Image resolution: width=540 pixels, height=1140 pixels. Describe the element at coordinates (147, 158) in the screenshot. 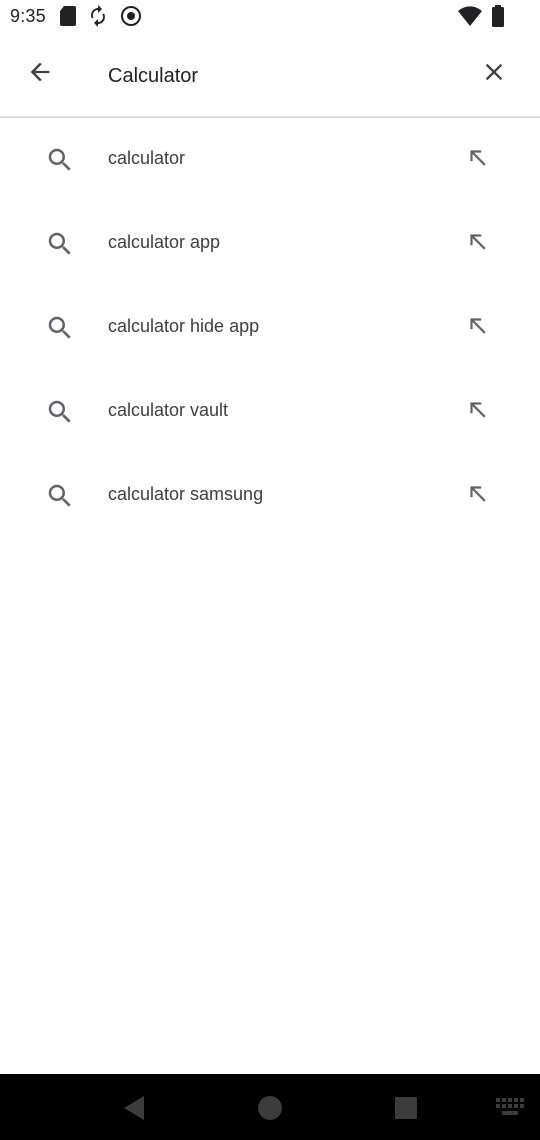

I see `suggestion-label: calculator` at that location.